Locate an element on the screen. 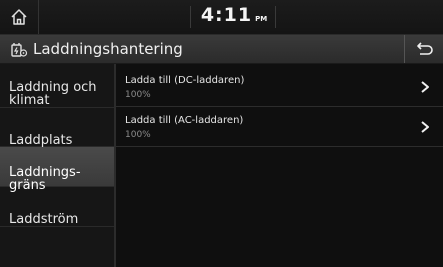 Image resolution: width=443 pixels, height=267 pixels. back-arrow-icon is located at coordinates (424, 48).